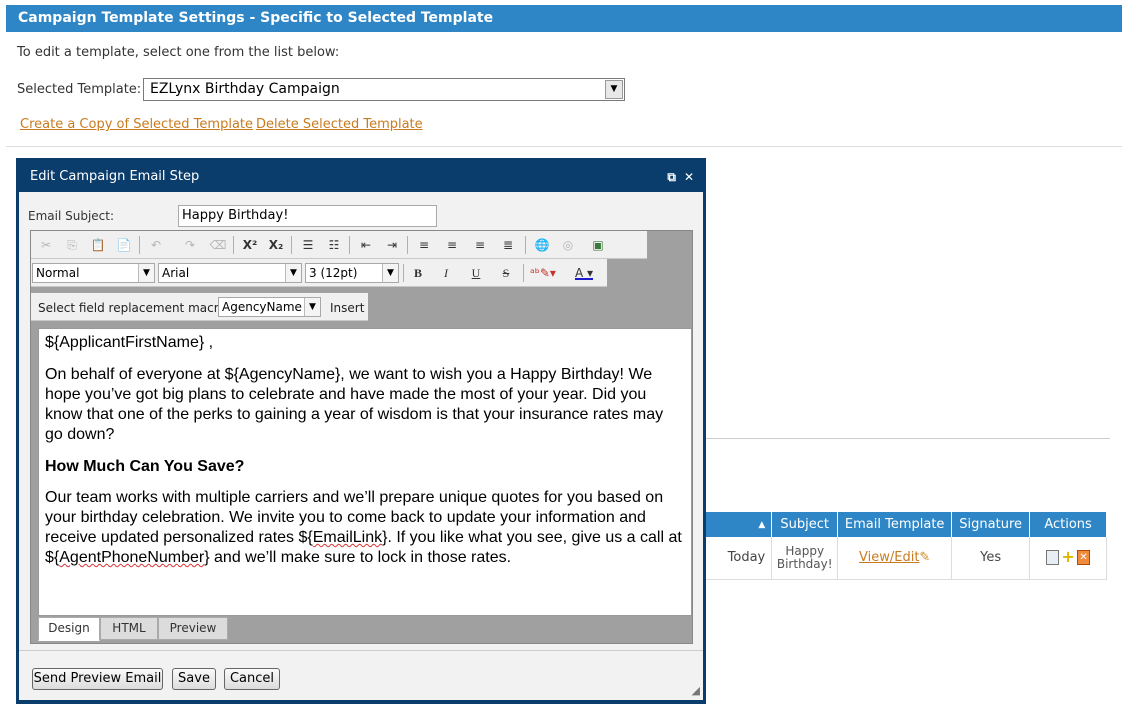 This screenshot has height=709, width=1126. I want to click on bold-icon: B, so click(418, 273).